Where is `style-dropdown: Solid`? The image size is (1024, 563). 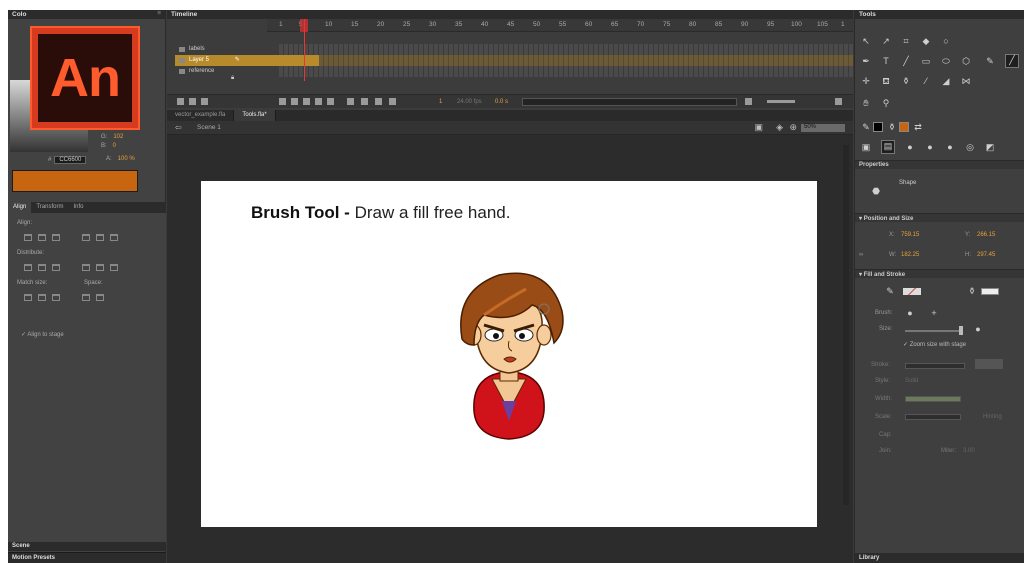 style-dropdown: Solid is located at coordinates (911, 381).